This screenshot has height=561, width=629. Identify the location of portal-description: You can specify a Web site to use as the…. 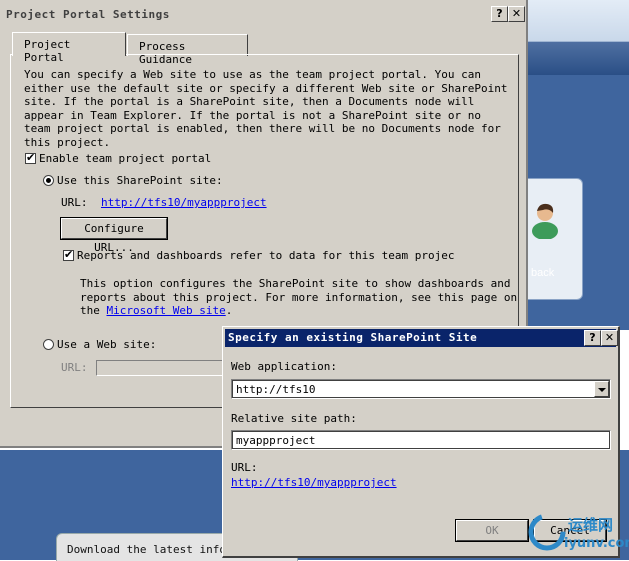
(266, 108).